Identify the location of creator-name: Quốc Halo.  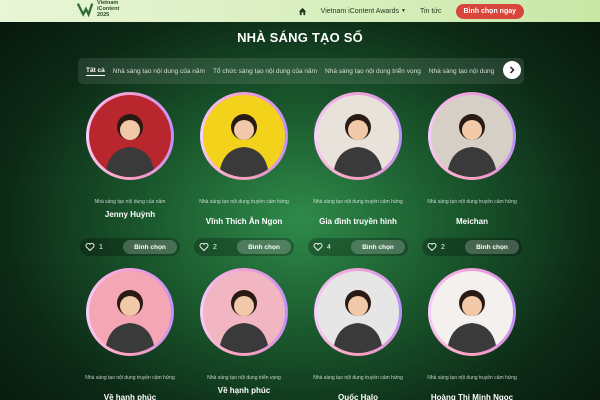
(358, 396).